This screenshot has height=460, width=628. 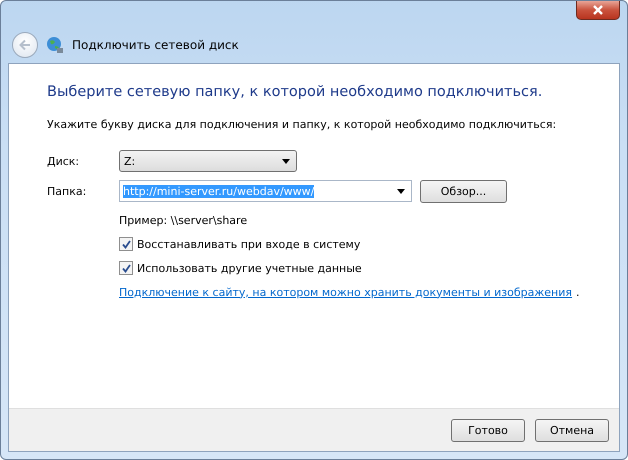 What do you see at coordinates (295, 92) in the screenshot?
I see `page-heading: Выберите сетевую папку, к которой необходимо подключиться.` at bounding box center [295, 92].